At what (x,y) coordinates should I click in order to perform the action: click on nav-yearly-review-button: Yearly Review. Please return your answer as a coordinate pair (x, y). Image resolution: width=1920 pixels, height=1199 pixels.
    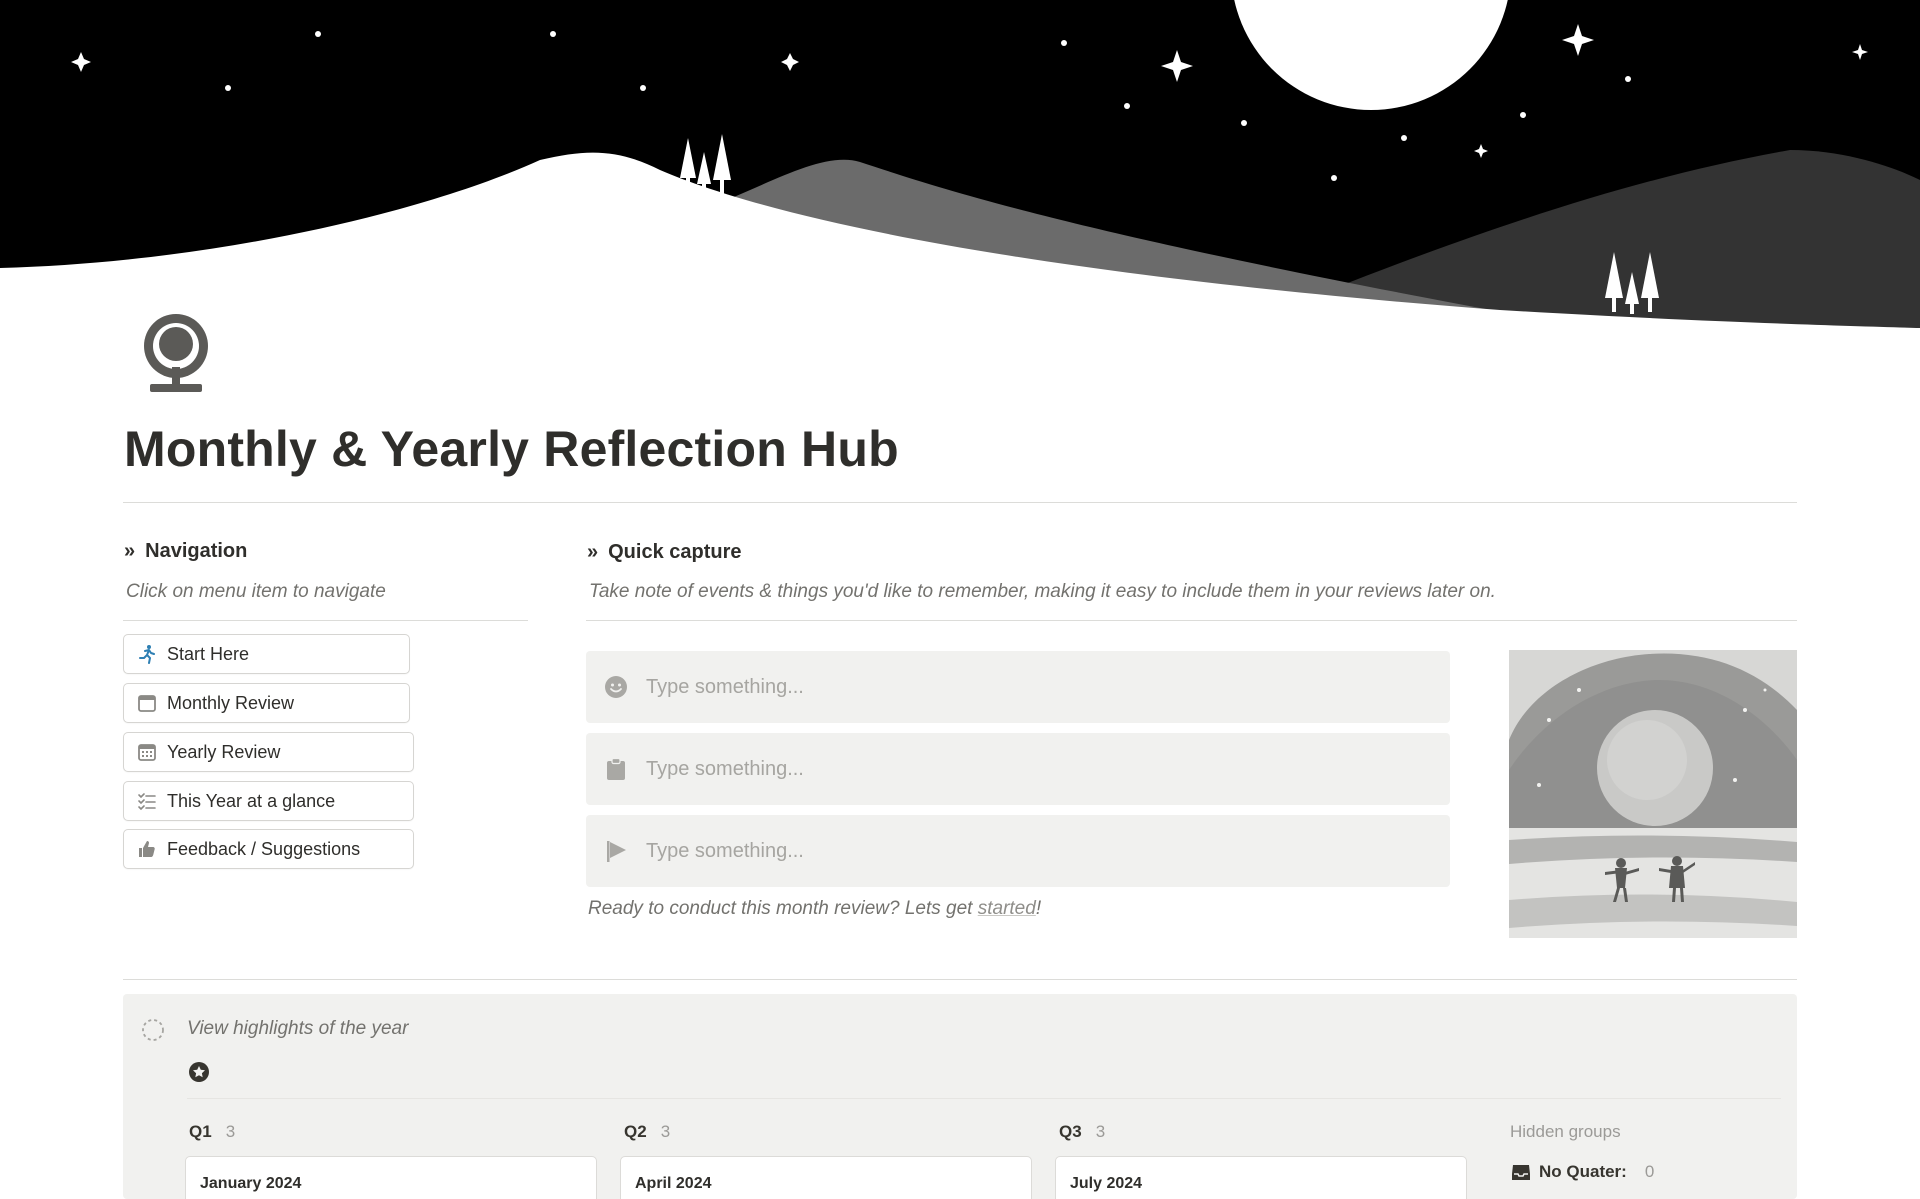
    Looking at the image, I should click on (268, 752).